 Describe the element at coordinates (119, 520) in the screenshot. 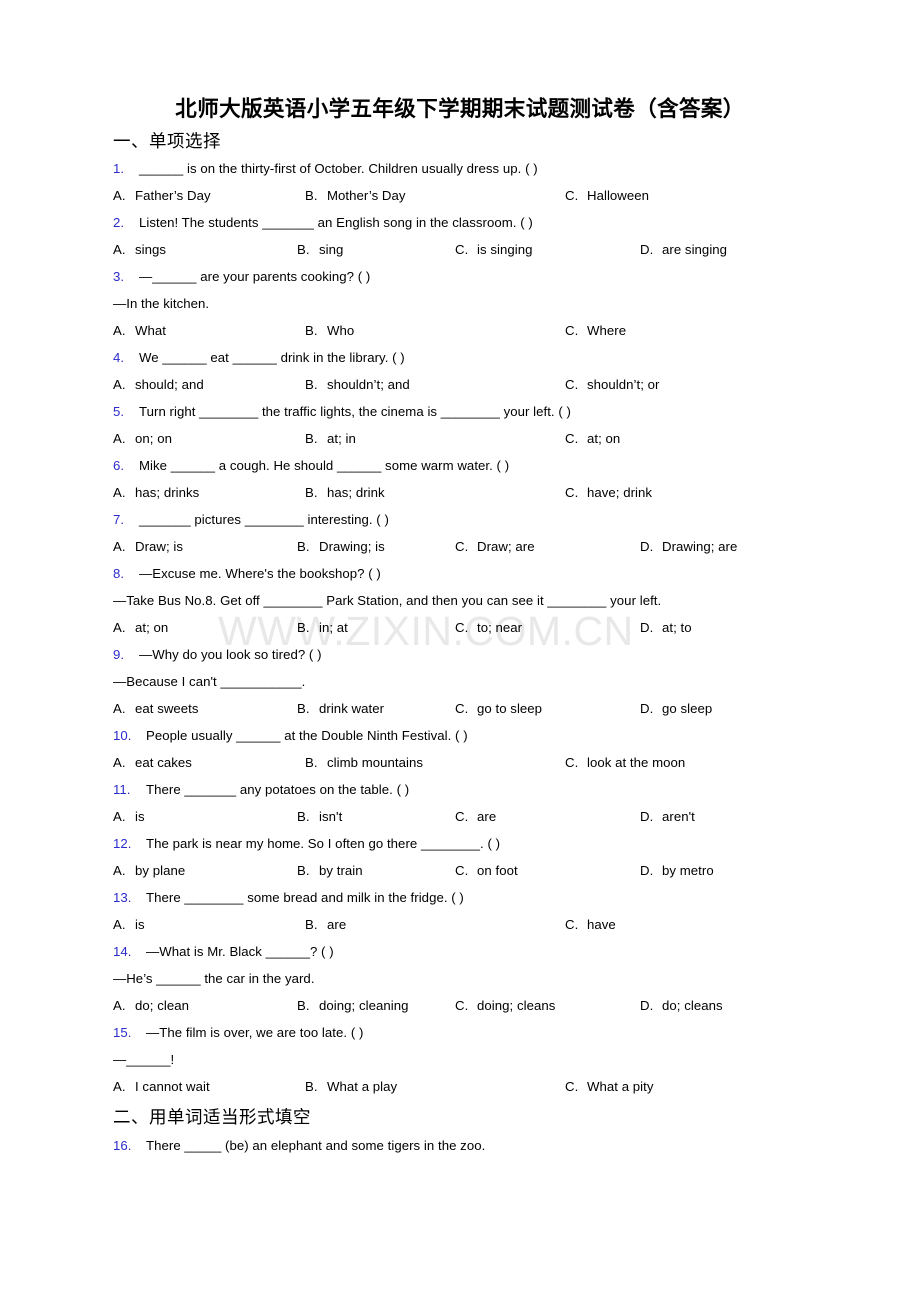

I see `question-number: 7.` at that location.